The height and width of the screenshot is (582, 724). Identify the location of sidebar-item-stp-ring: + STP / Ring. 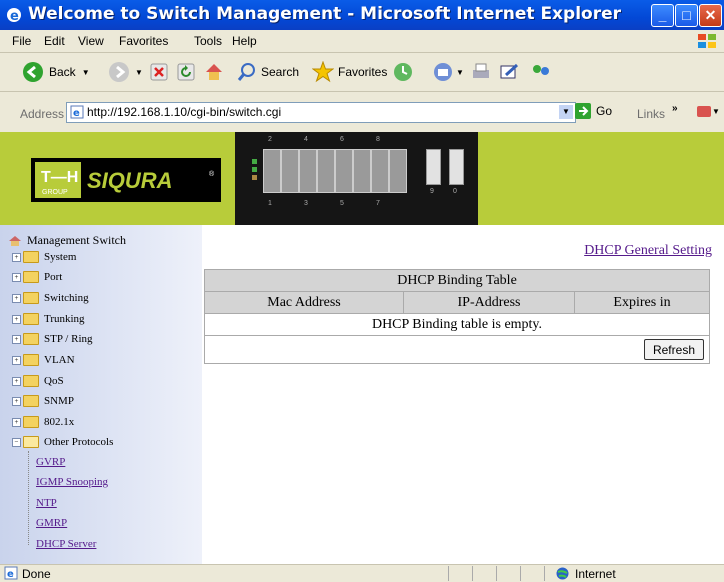
(52, 339).